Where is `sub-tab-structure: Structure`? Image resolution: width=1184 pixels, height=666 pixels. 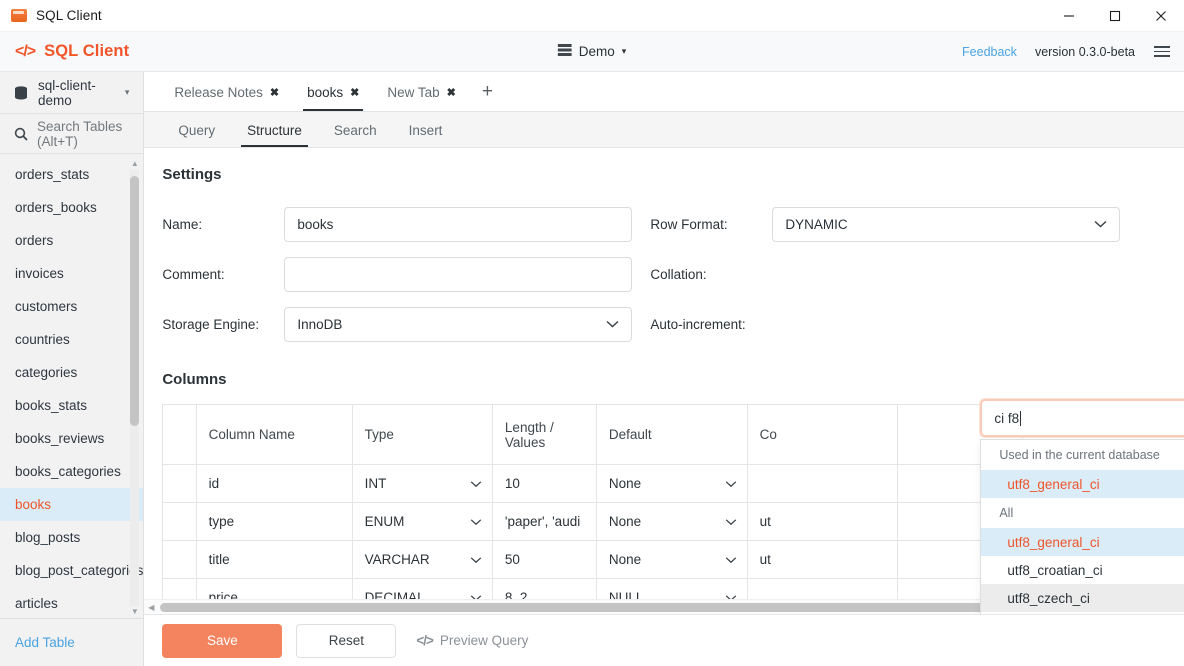
sub-tab-structure: Structure is located at coordinates (274, 130).